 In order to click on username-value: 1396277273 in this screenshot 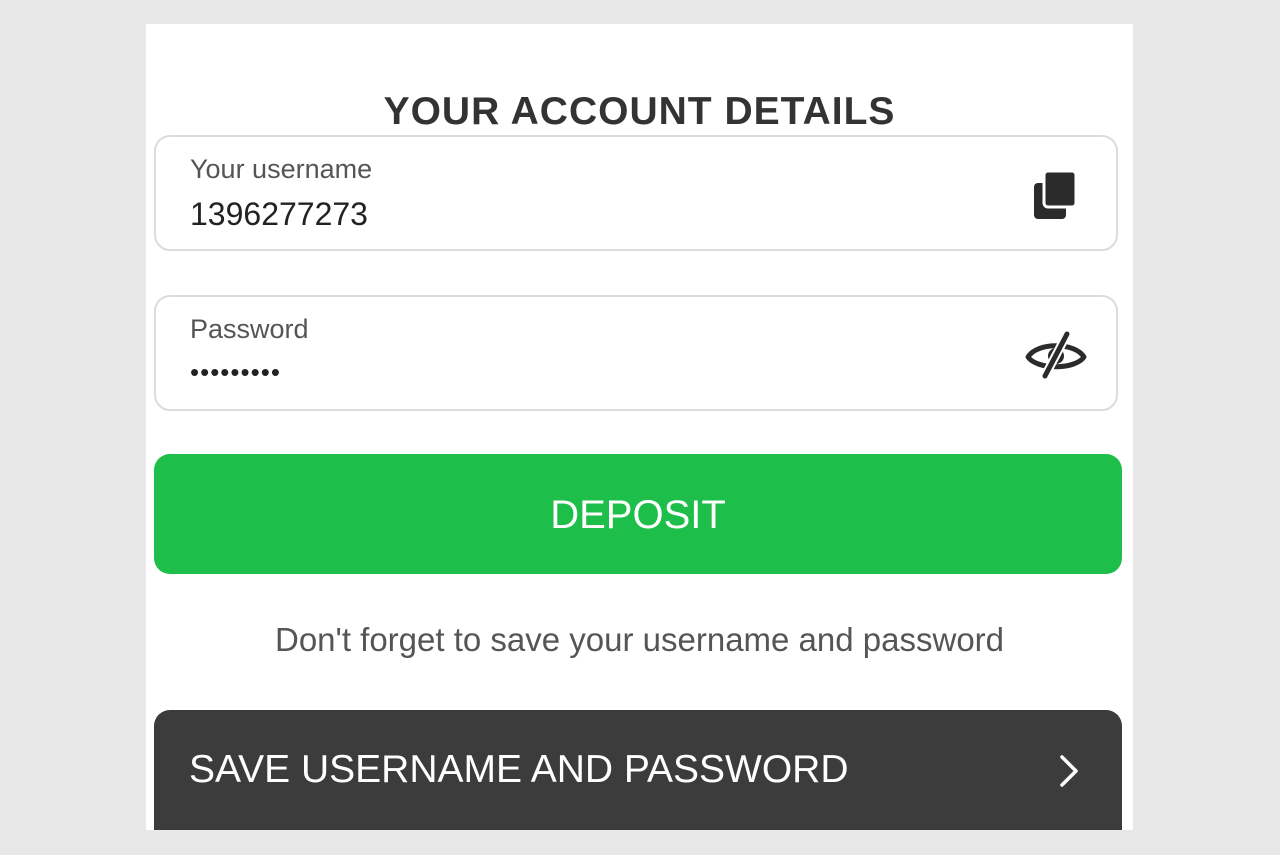, I will do `click(580, 214)`.